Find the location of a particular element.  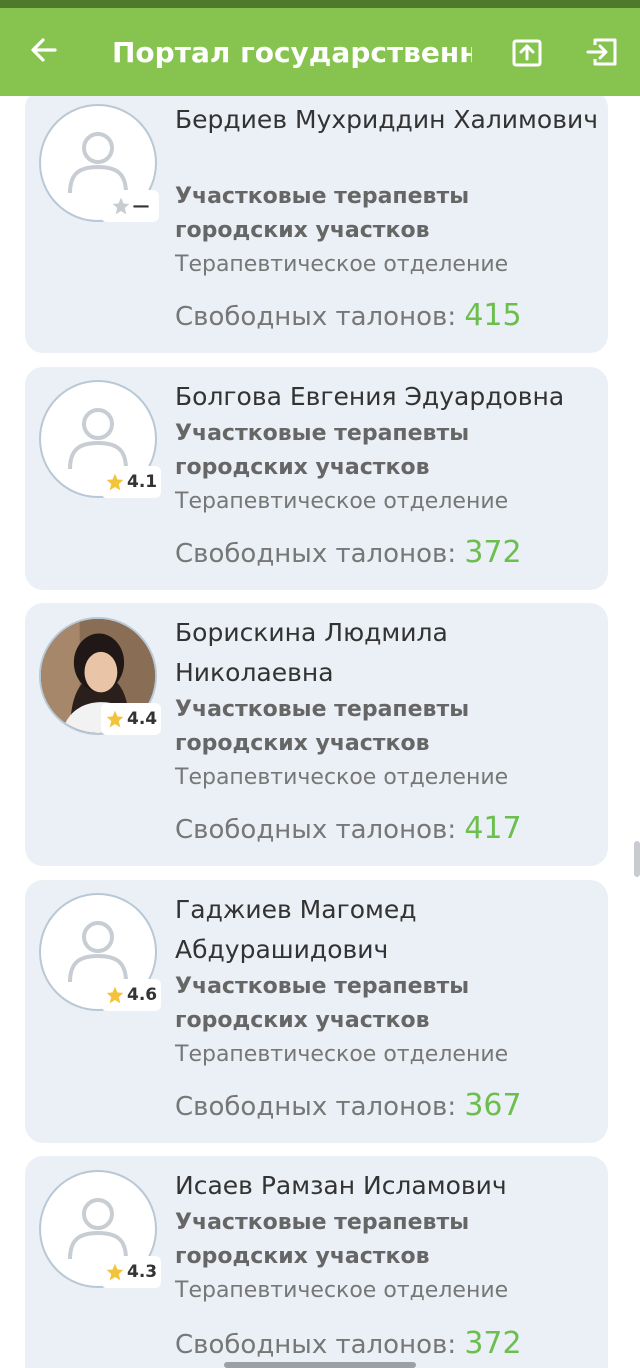

rating-value: 4.6 is located at coordinates (142, 995).